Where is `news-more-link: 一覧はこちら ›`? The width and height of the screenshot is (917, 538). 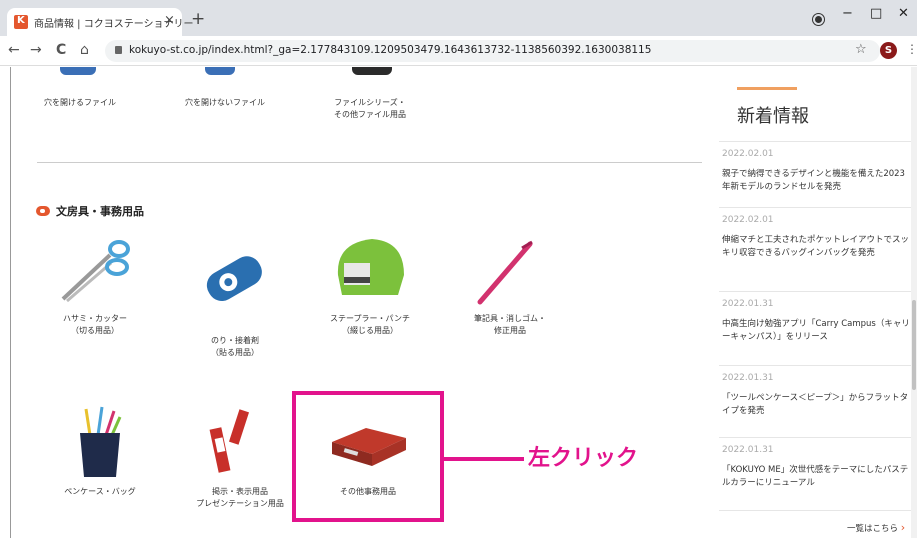 news-more-link: 一覧はこちら › is located at coordinates (876, 527).